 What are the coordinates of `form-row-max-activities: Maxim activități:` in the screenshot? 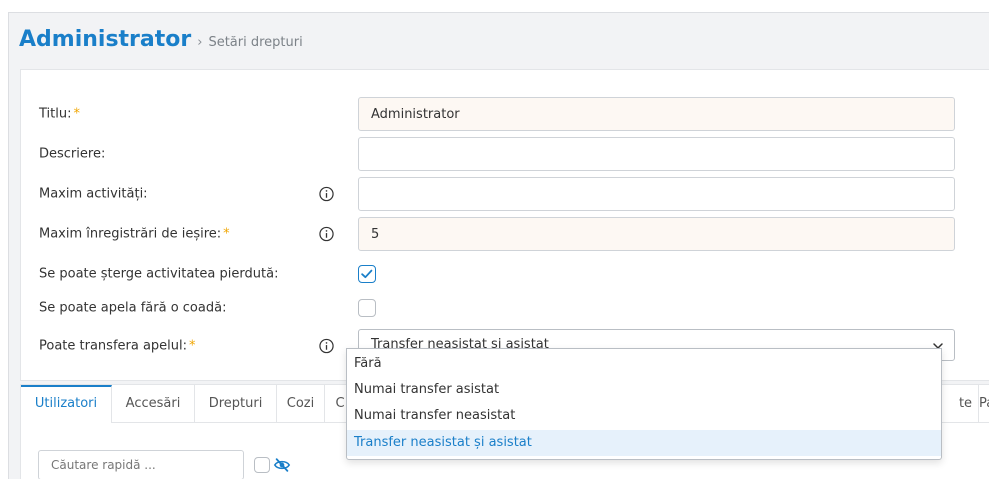 It's located at (505, 194).